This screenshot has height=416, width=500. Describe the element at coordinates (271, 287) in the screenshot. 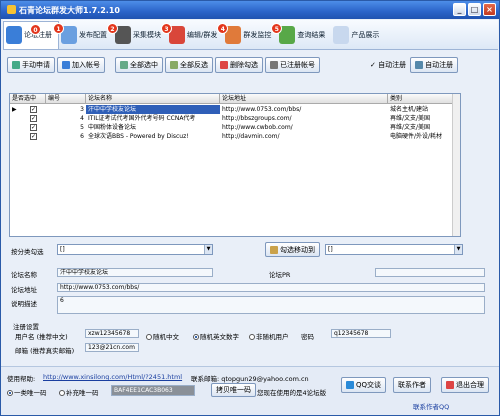

I see `forum-url-field: http://www.0753.com/bbs/` at that location.